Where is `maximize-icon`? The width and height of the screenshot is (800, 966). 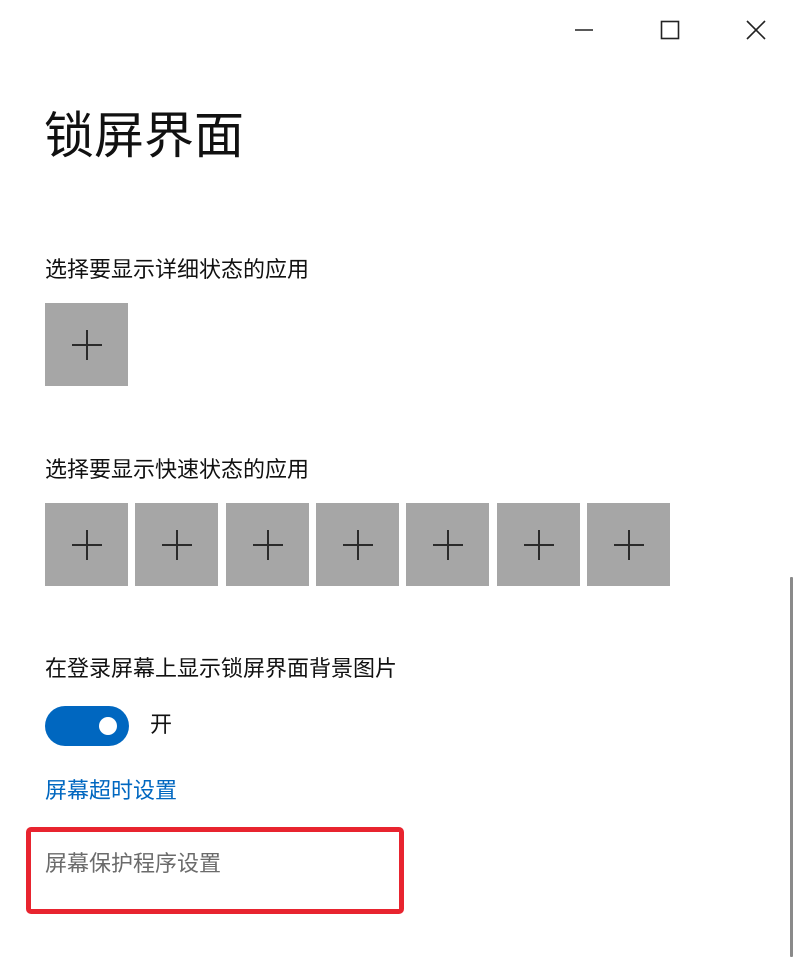 maximize-icon is located at coordinates (670, 30).